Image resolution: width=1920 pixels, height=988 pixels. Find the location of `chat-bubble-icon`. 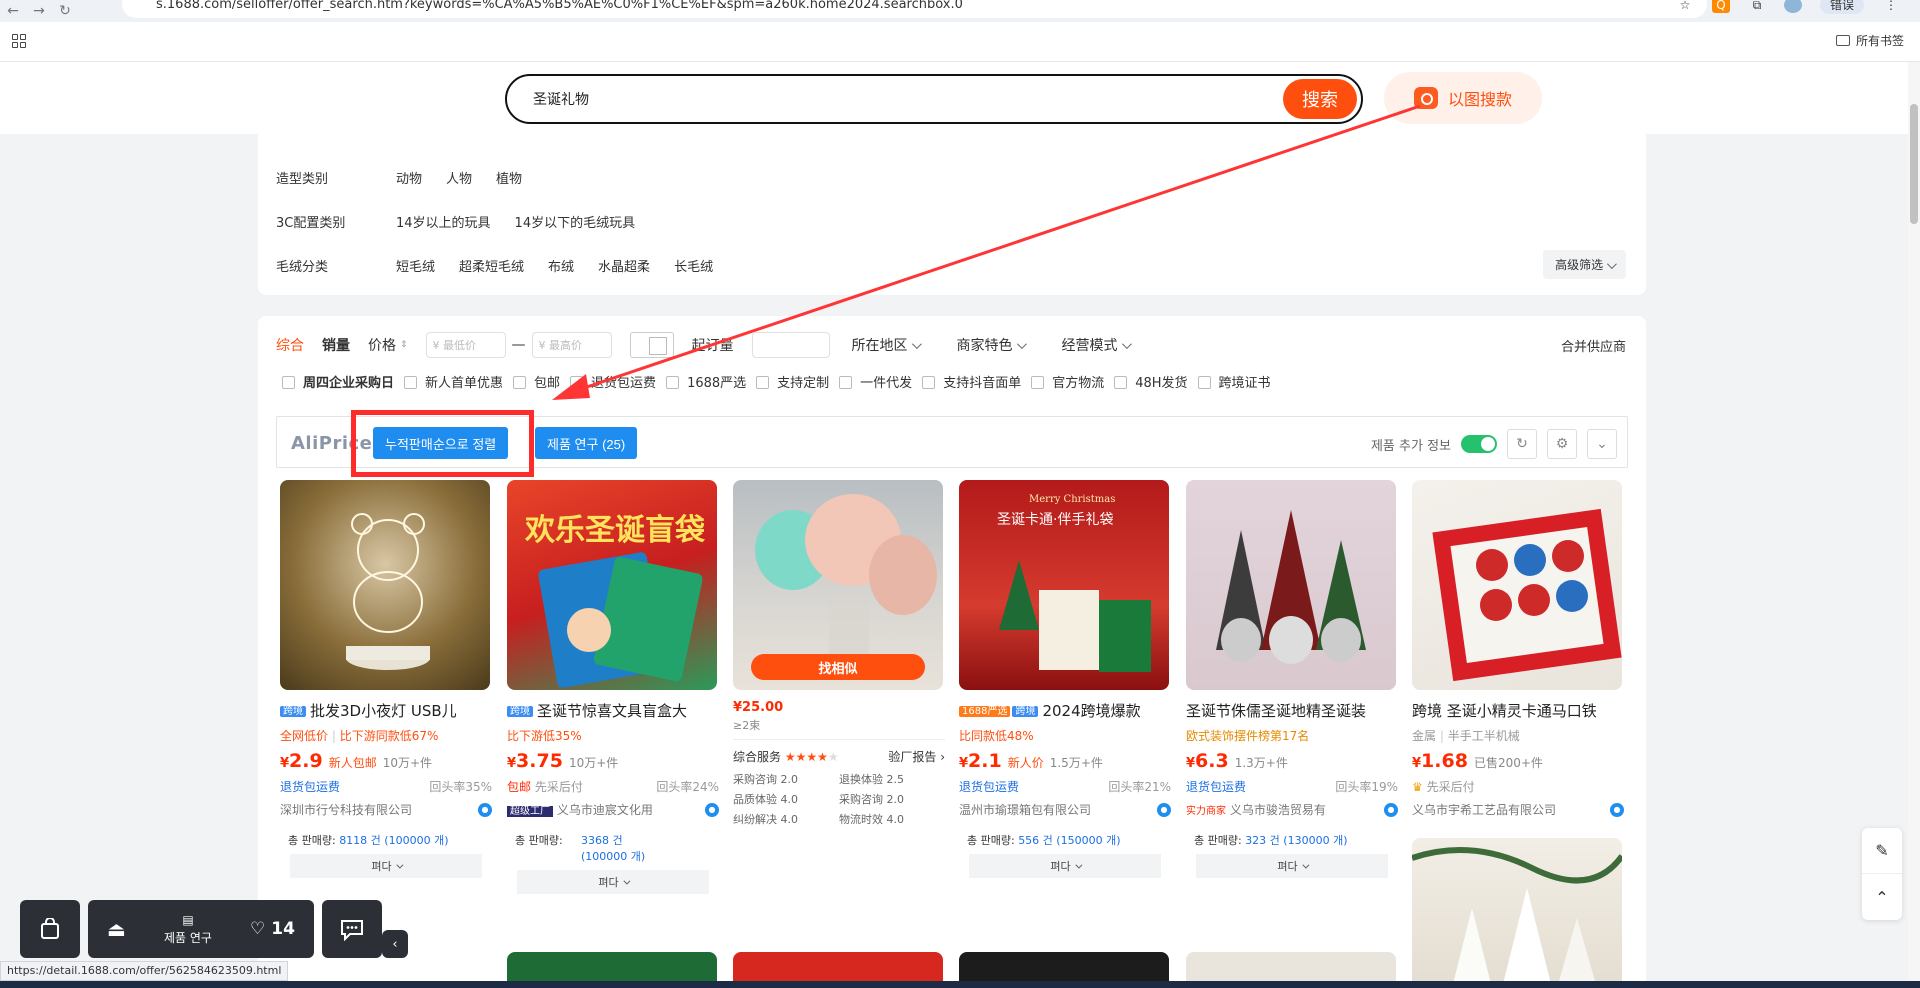

chat-bubble-icon is located at coordinates (352, 929).